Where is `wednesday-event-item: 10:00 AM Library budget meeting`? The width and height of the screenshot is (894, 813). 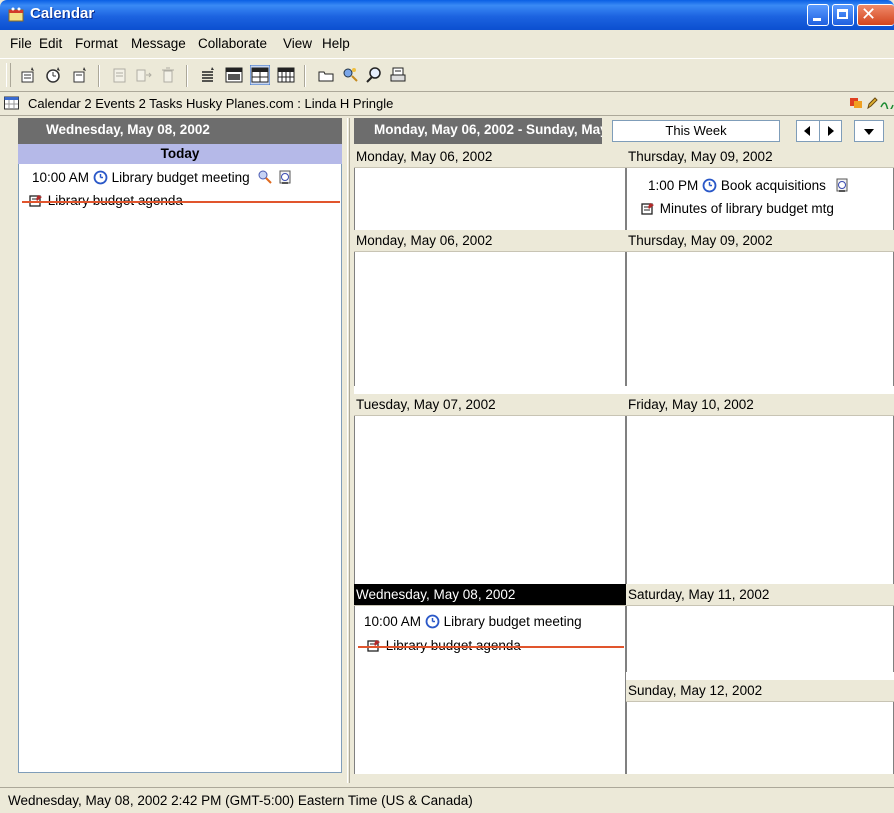
wednesday-event-item: 10:00 AM Library budget meeting is located at coordinates (473, 621).